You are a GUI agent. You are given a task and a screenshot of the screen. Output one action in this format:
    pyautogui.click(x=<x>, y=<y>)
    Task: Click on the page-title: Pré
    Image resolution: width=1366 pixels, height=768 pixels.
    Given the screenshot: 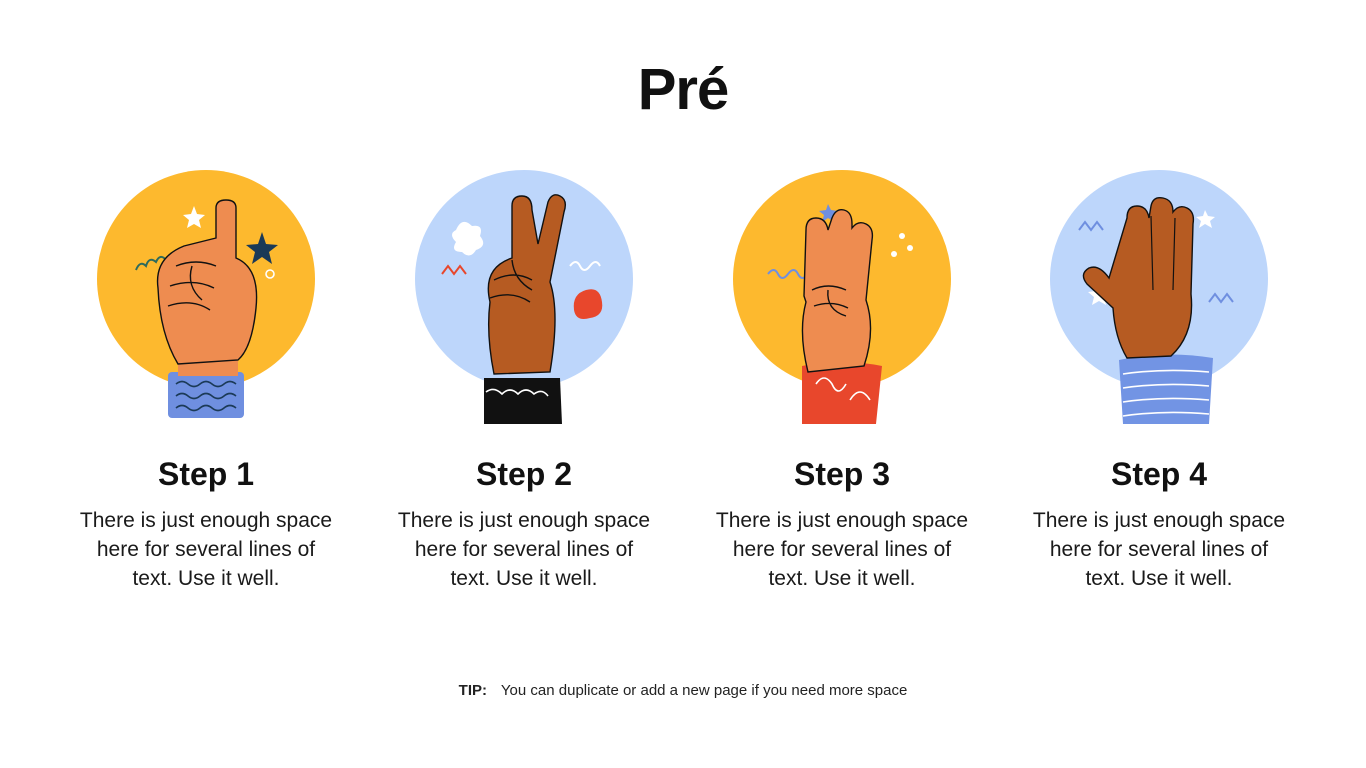 What is the action you would take?
    pyautogui.click(x=683, y=89)
    